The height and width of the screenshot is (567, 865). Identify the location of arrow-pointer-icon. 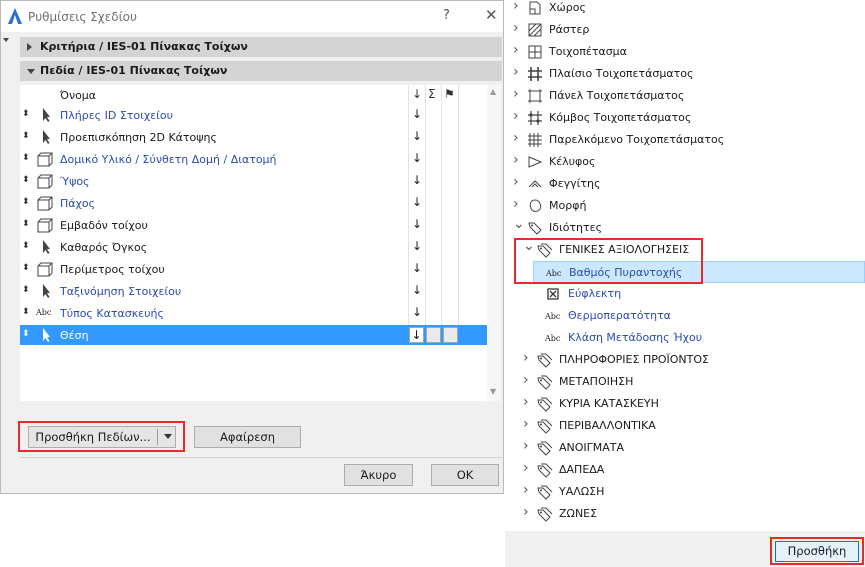
(45, 137).